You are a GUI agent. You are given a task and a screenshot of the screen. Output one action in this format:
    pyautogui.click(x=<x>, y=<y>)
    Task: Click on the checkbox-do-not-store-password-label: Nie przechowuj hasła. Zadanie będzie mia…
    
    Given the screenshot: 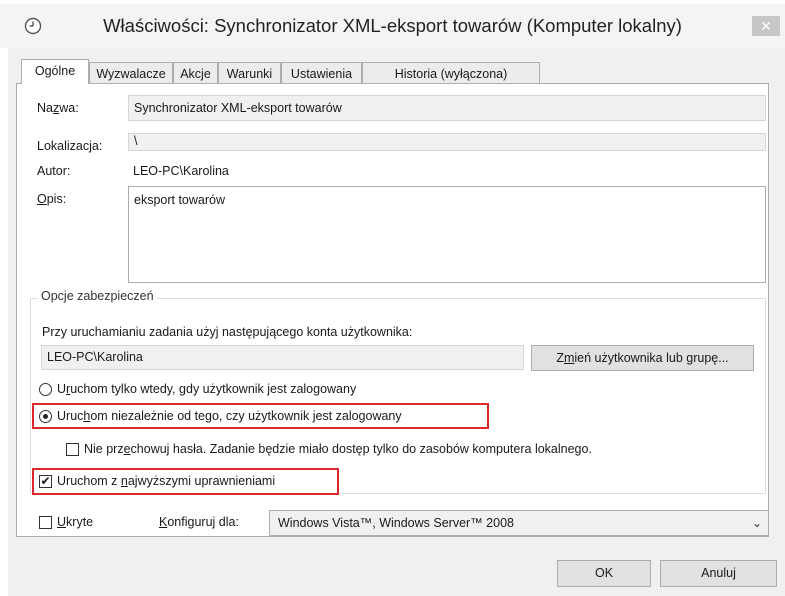 What is the action you would take?
    pyautogui.click(x=338, y=449)
    